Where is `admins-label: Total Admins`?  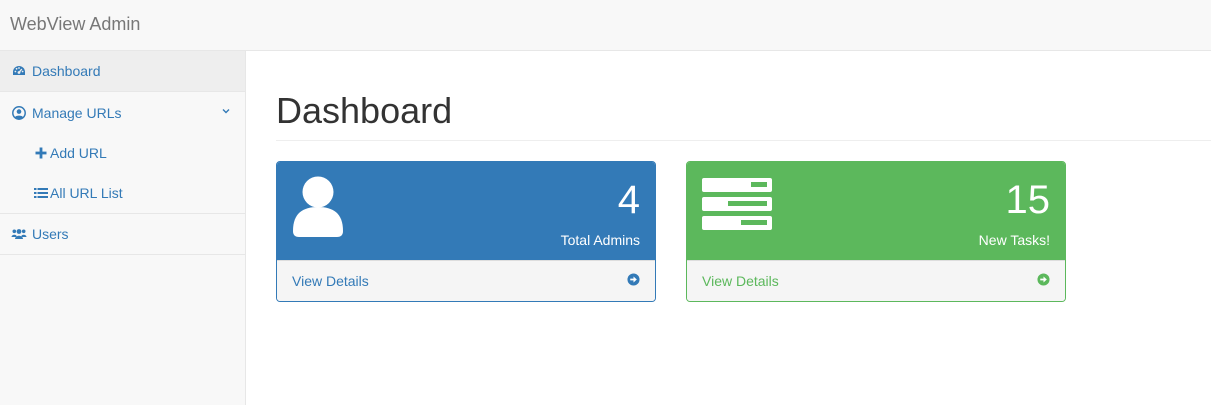 admins-label: Total Admins is located at coordinates (600, 240).